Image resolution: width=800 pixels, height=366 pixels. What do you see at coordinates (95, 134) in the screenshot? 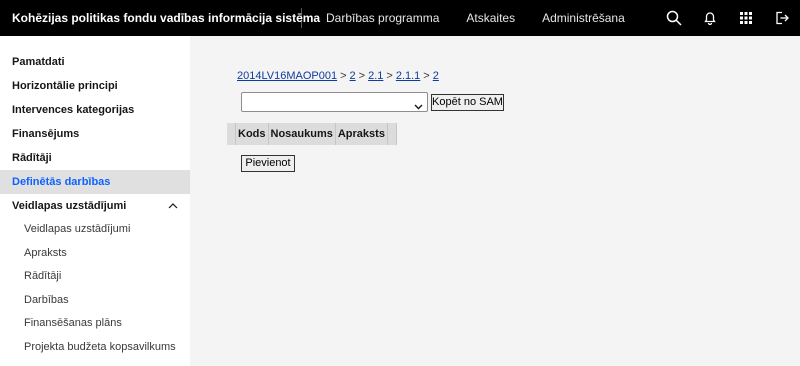
I see `sidebar-item-finansejums: Finansējums` at bounding box center [95, 134].